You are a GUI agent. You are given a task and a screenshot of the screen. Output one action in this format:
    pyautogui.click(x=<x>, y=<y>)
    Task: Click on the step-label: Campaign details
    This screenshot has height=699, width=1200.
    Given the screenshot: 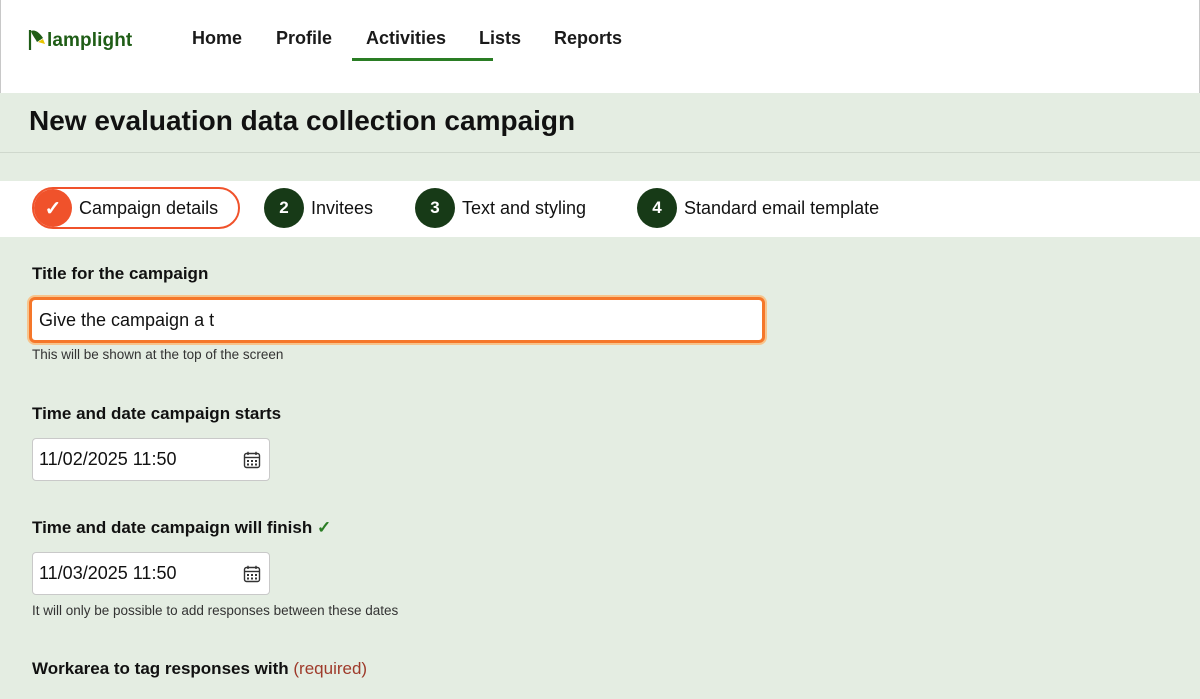 What is the action you would take?
    pyautogui.click(x=149, y=207)
    